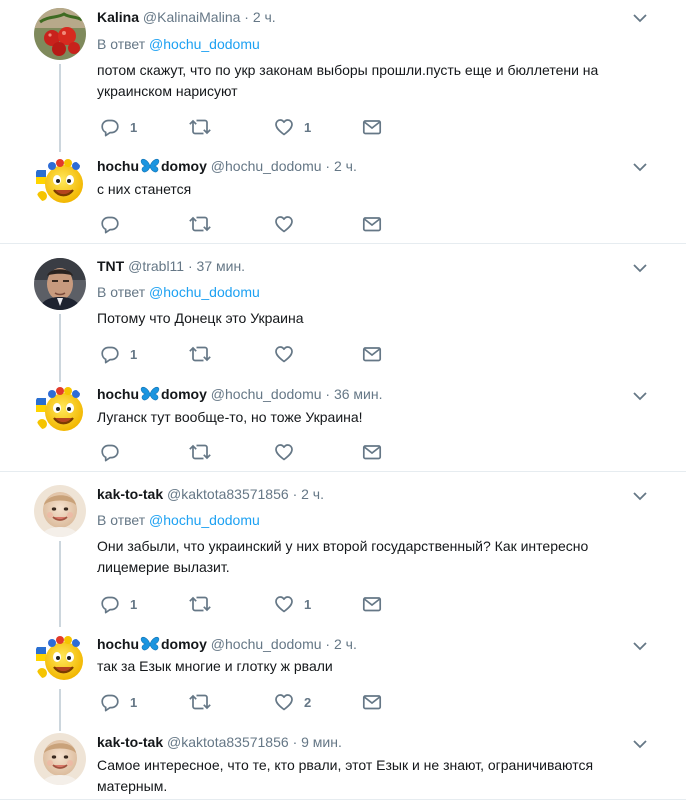  Describe the element at coordinates (353, 394) in the screenshot. I see `timestamp: · 36 мин.` at that location.